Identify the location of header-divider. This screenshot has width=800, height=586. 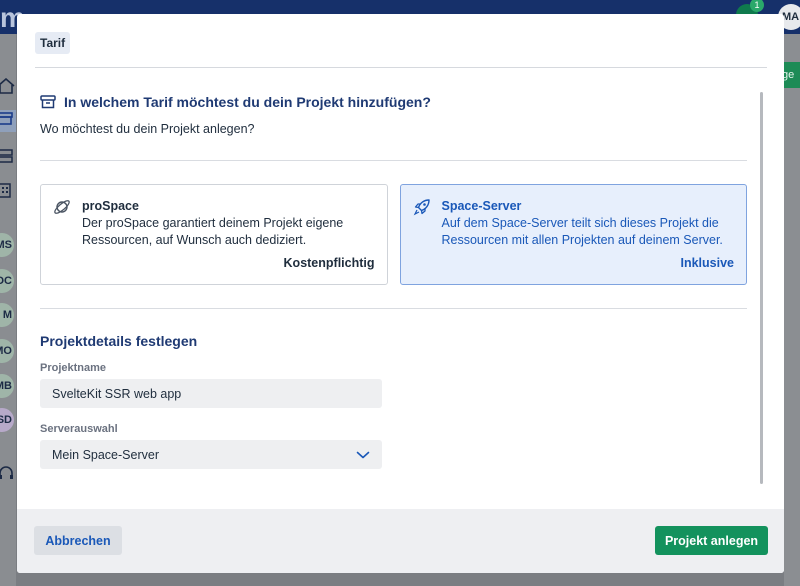
(401, 67).